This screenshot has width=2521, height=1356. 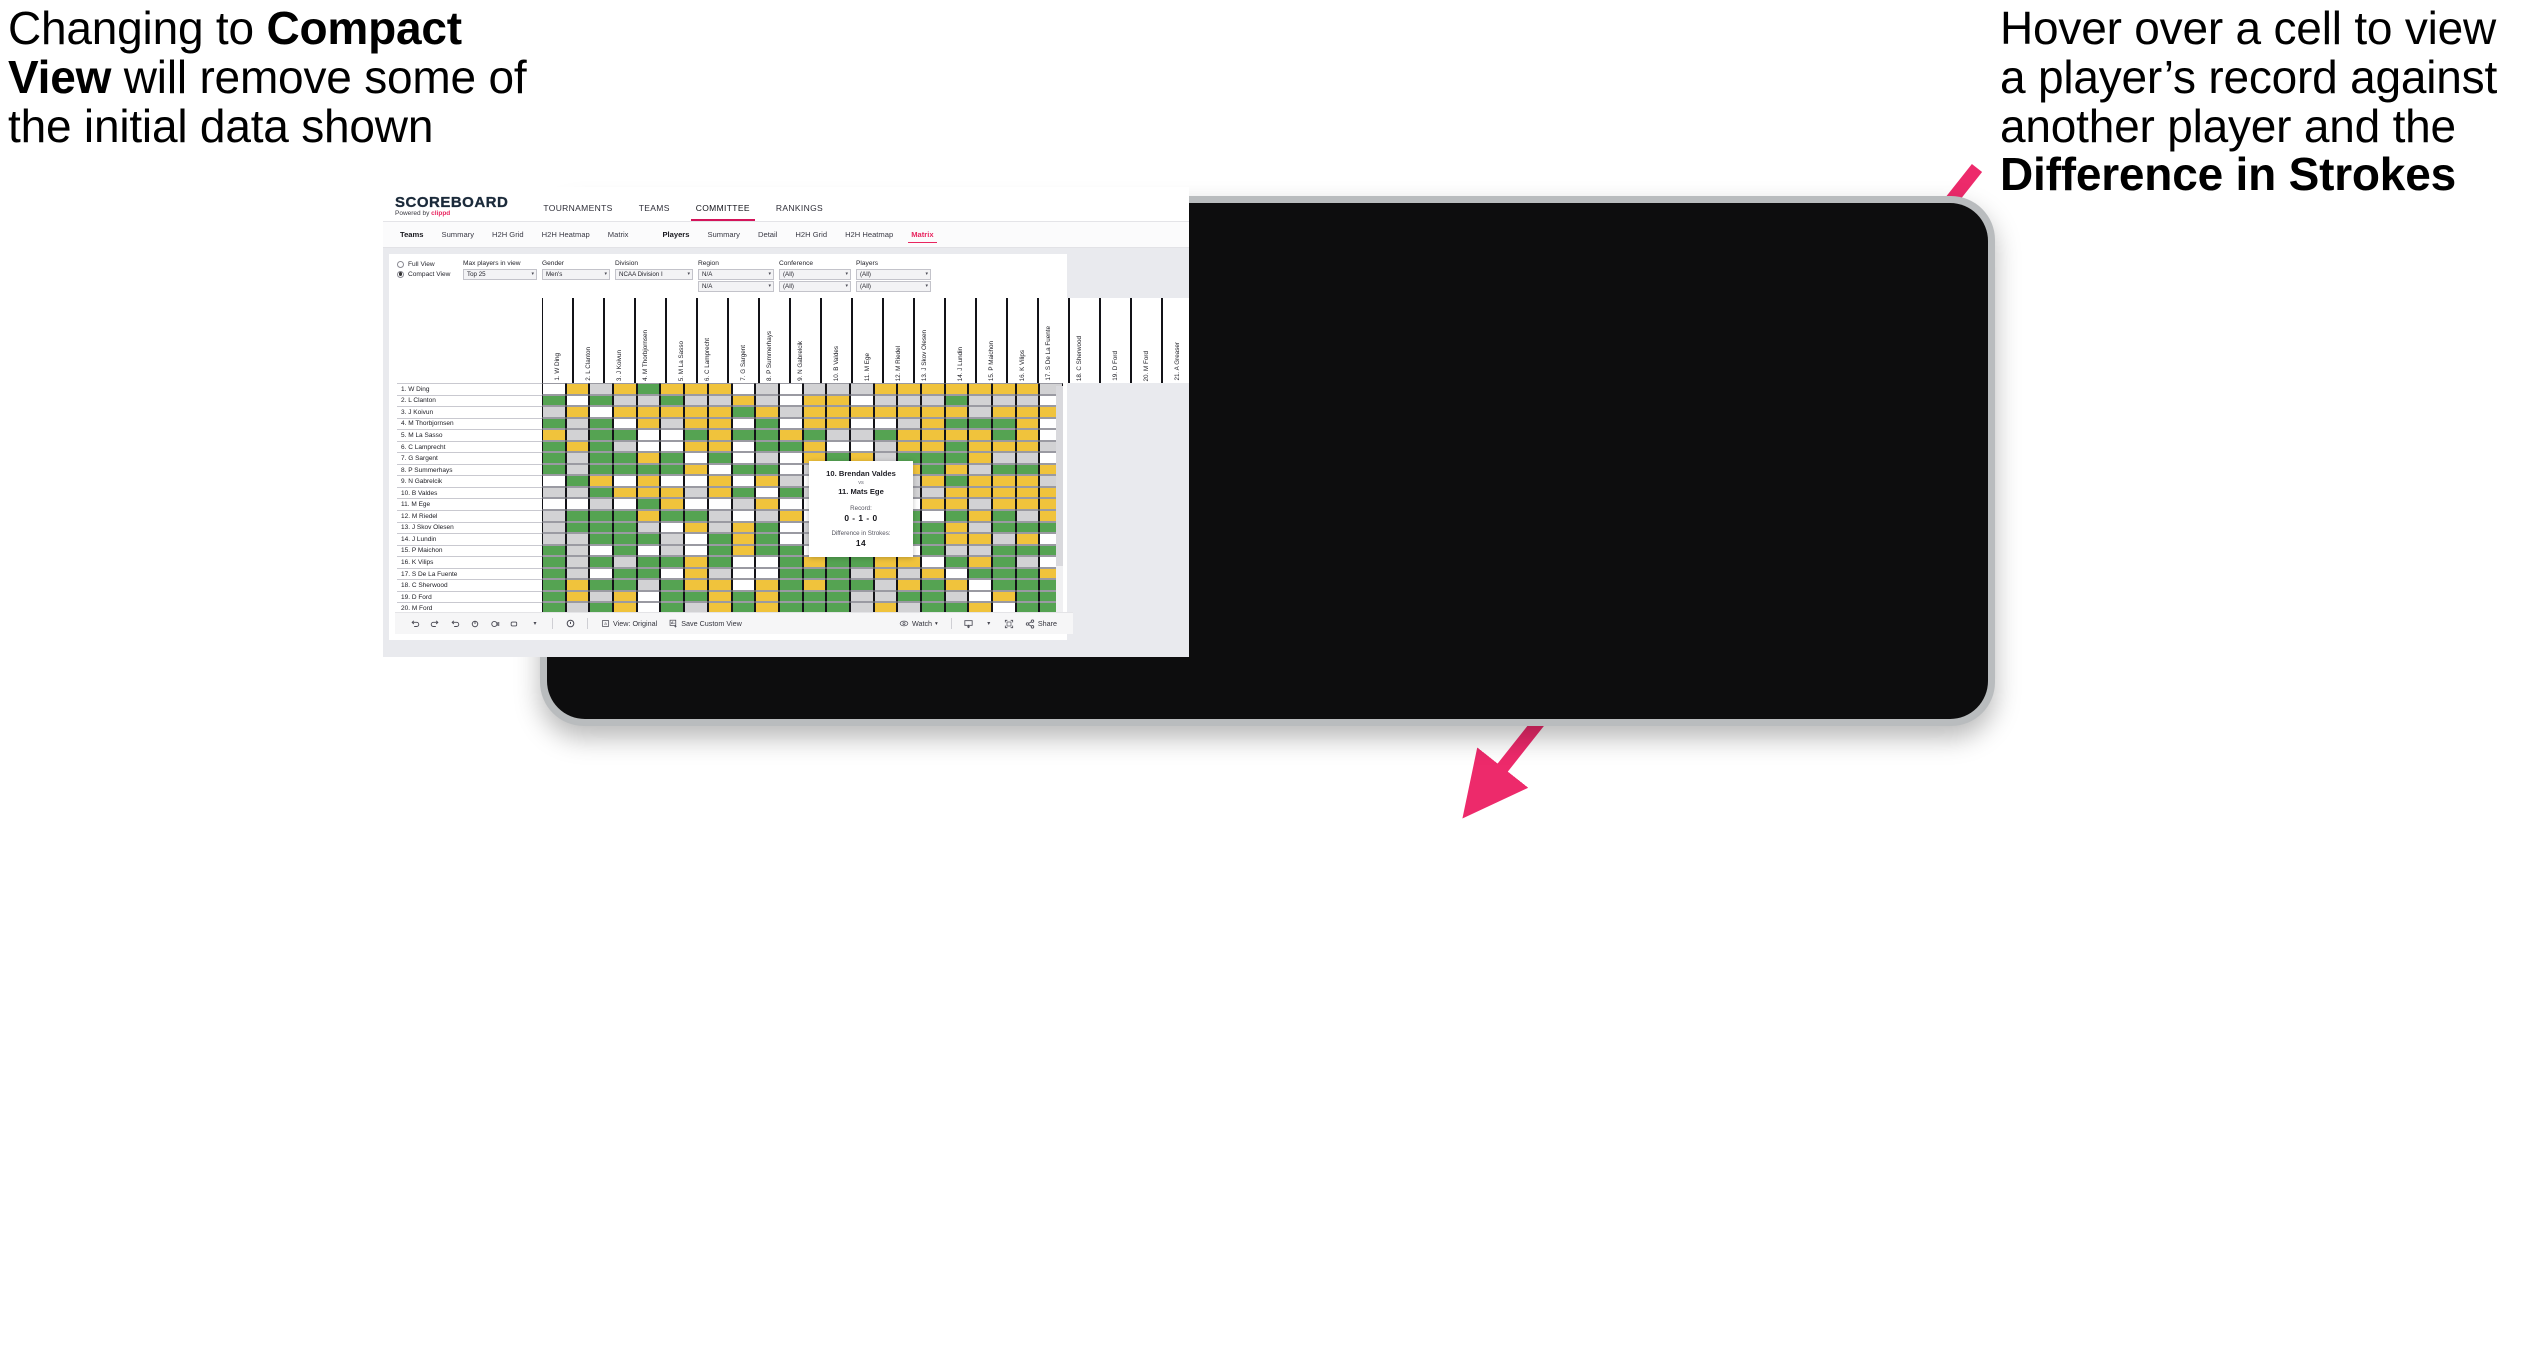 I want to click on matrix-row-label: 15. P Maichon, so click(x=469, y=550).